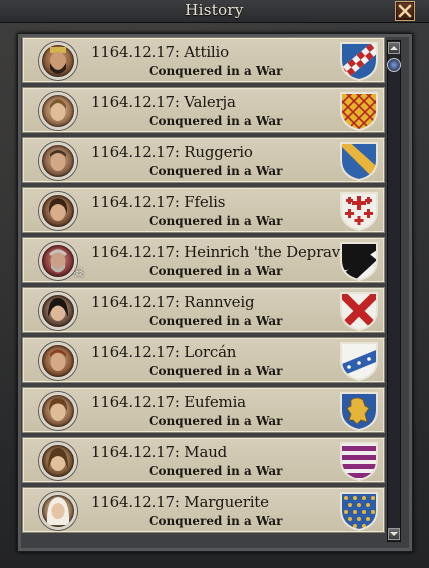 The height and width of the screenshot is (568, 429). Describe the element at coordinates (227, 252) in the screenshot. I see `entry-title: 1164.12.17: Heinrich 'the Depraved'` at that location.